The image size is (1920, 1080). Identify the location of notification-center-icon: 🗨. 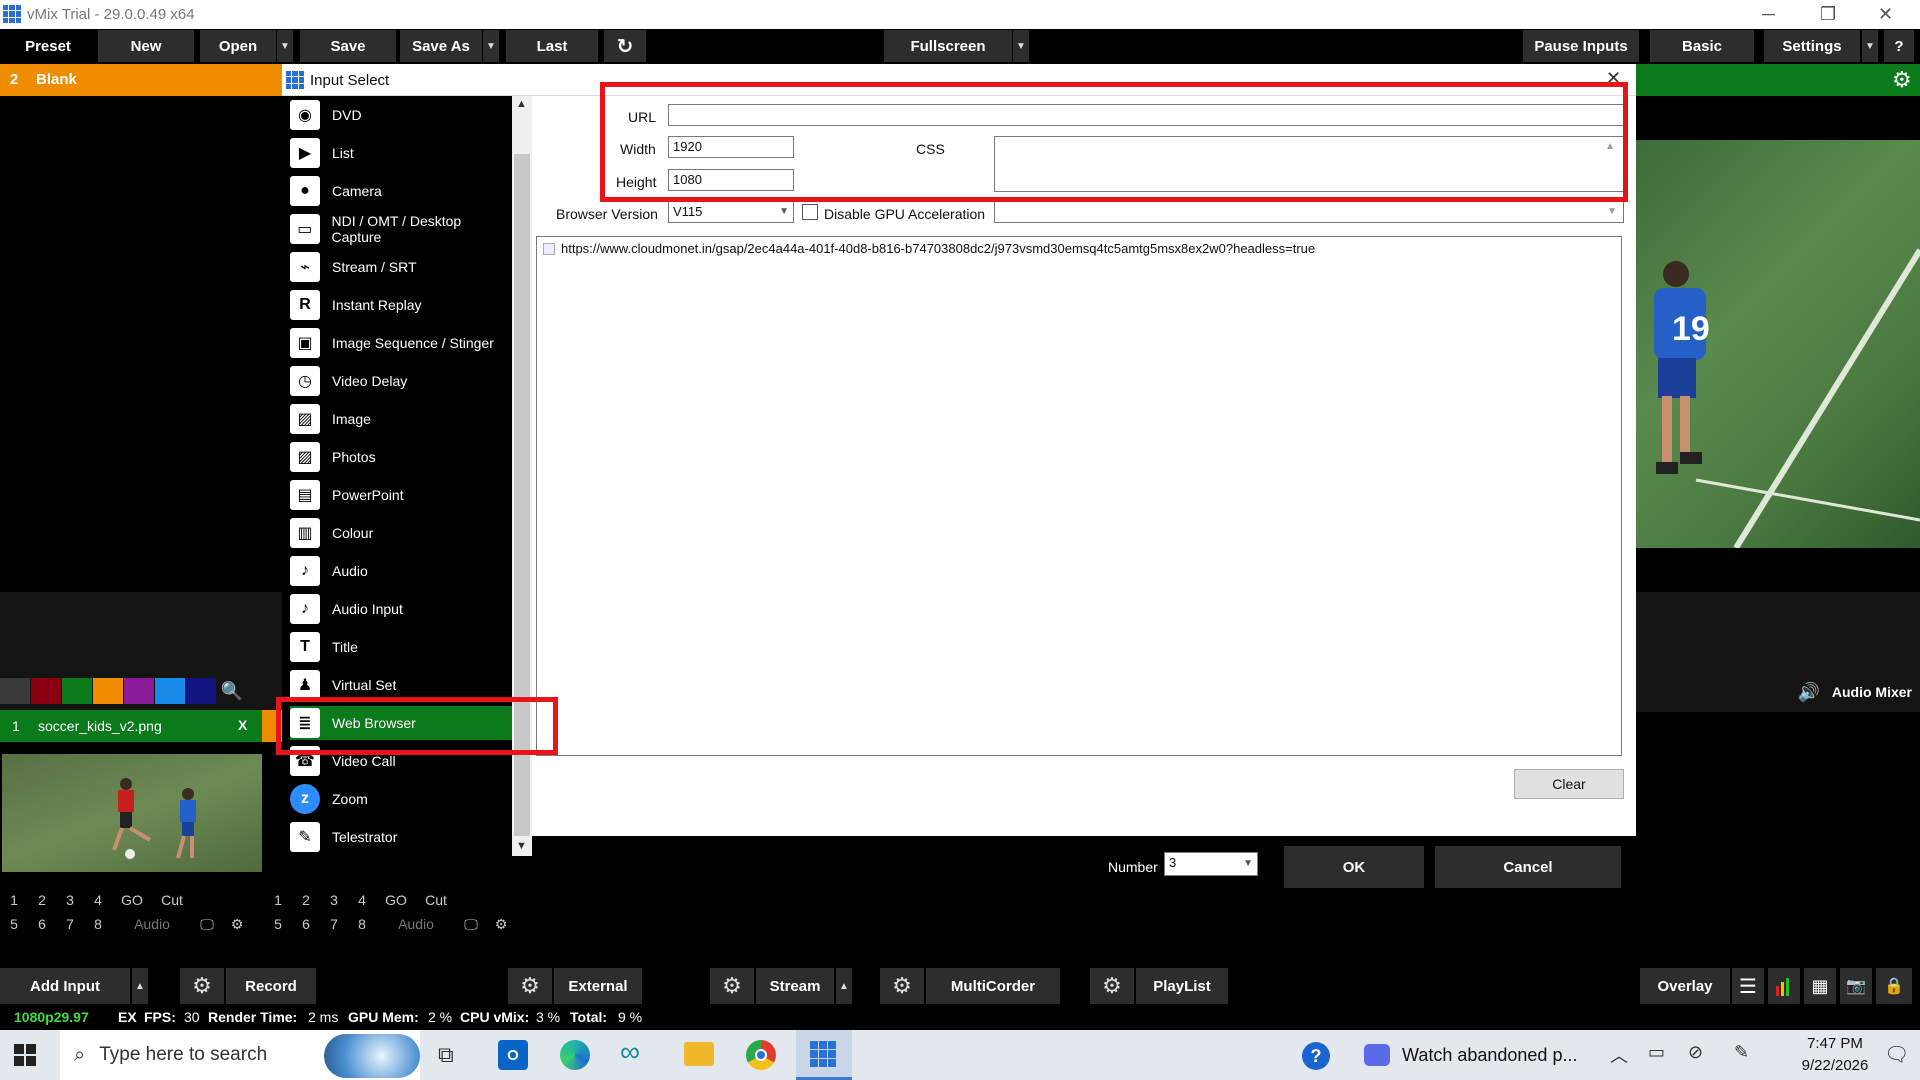
(1896, 1054).